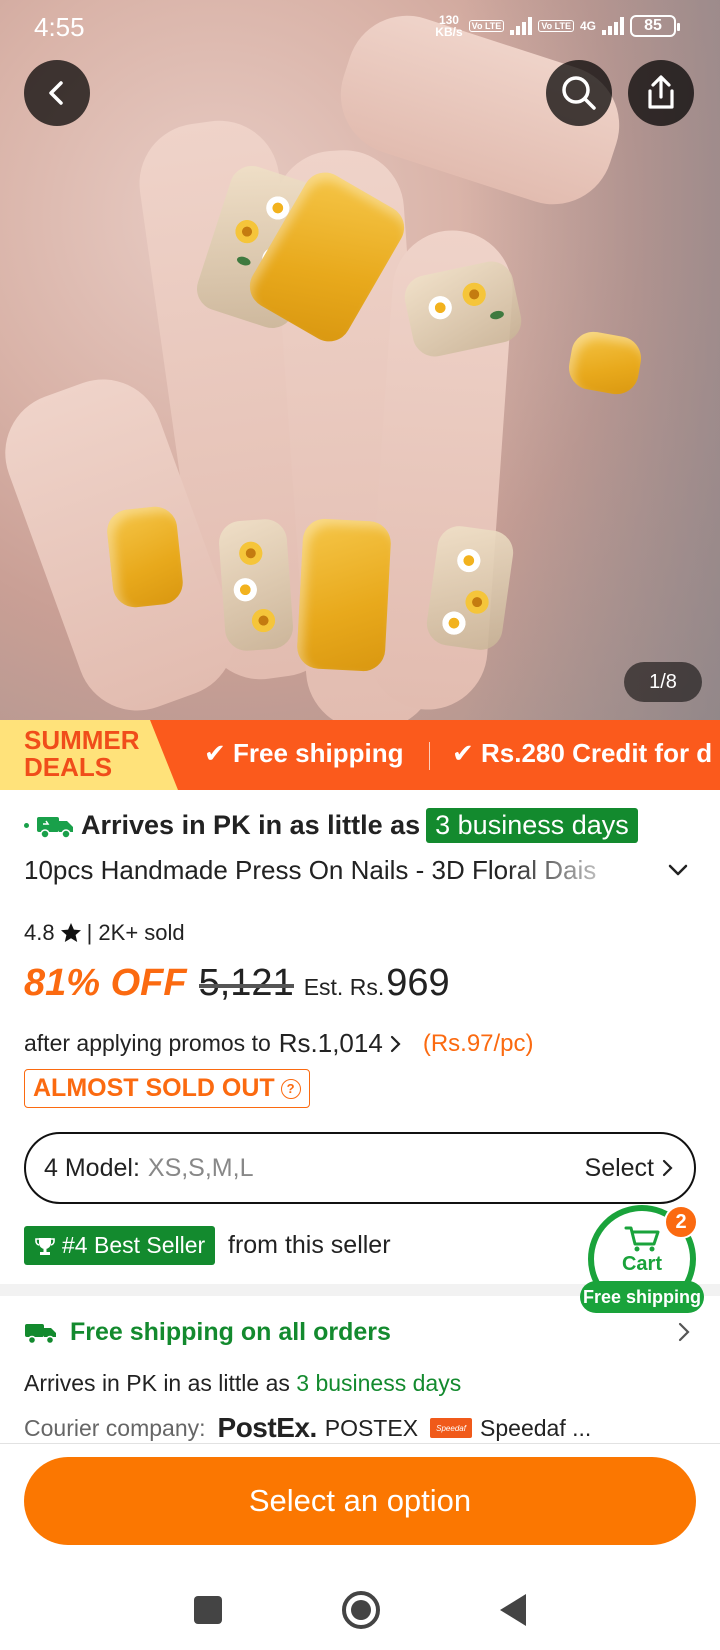 Image resolution: width=720 pixels, height=1650 pixels. I want to click on signal-icon, so click(613, 26).